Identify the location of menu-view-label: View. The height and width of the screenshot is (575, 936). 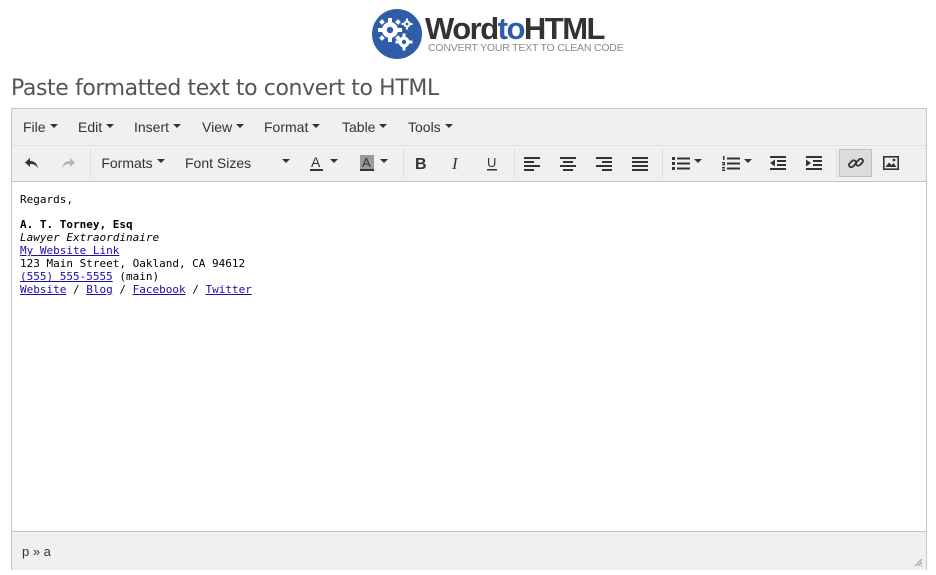
(217, 127).